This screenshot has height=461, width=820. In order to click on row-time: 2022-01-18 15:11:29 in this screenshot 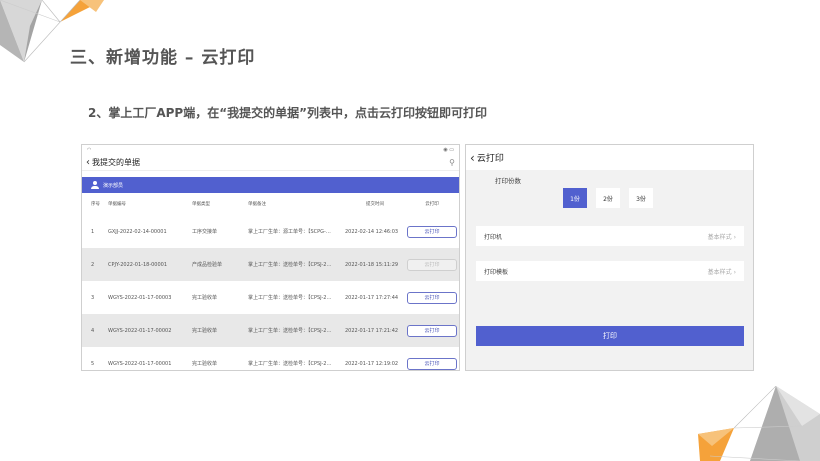, I will do `click(372, 264)`.